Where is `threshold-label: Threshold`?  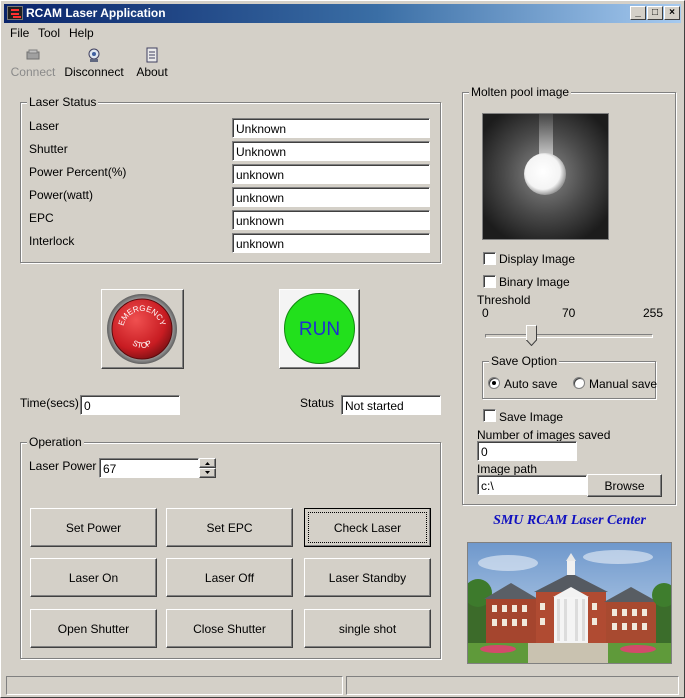 threshold-label: Threshold is located at coordinates (504, 300).